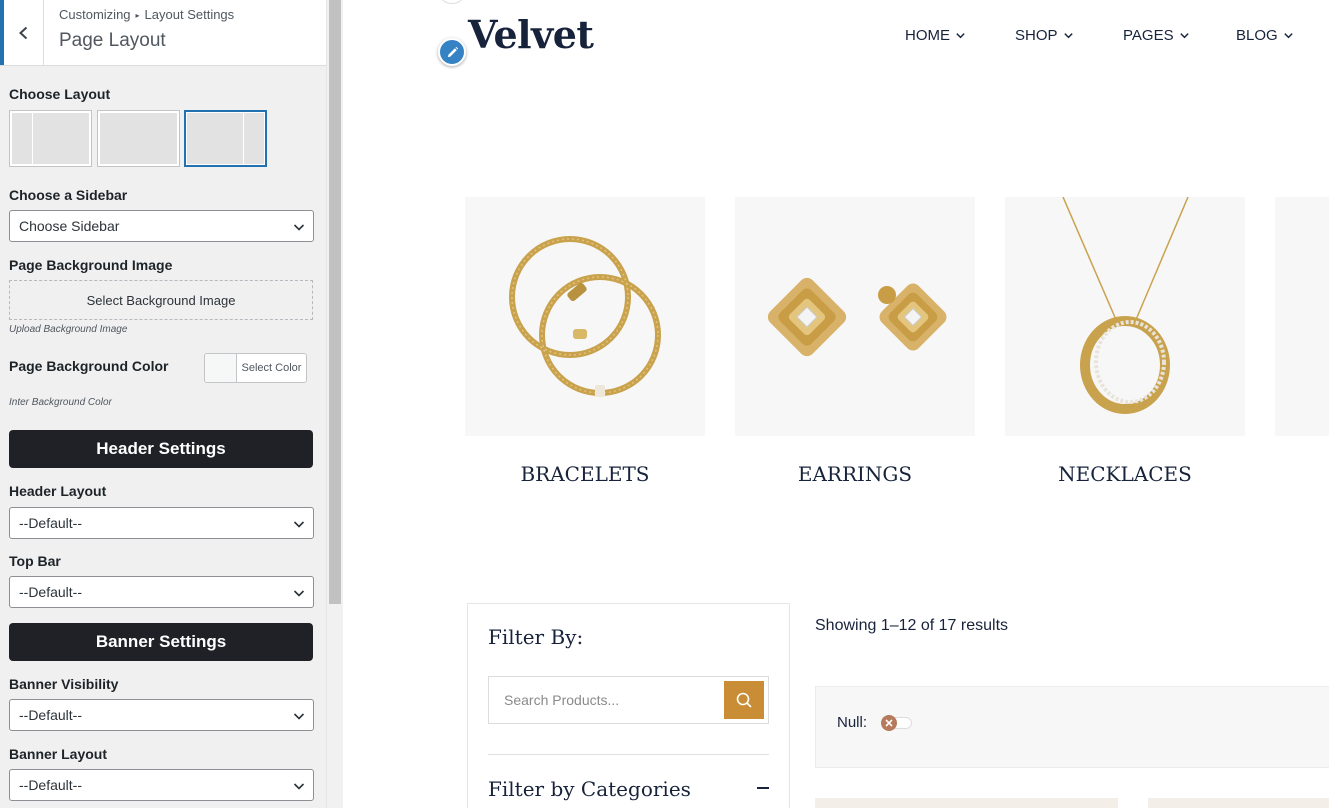  I want to click on top-bar-label: Top Bar, so click(35, 561).